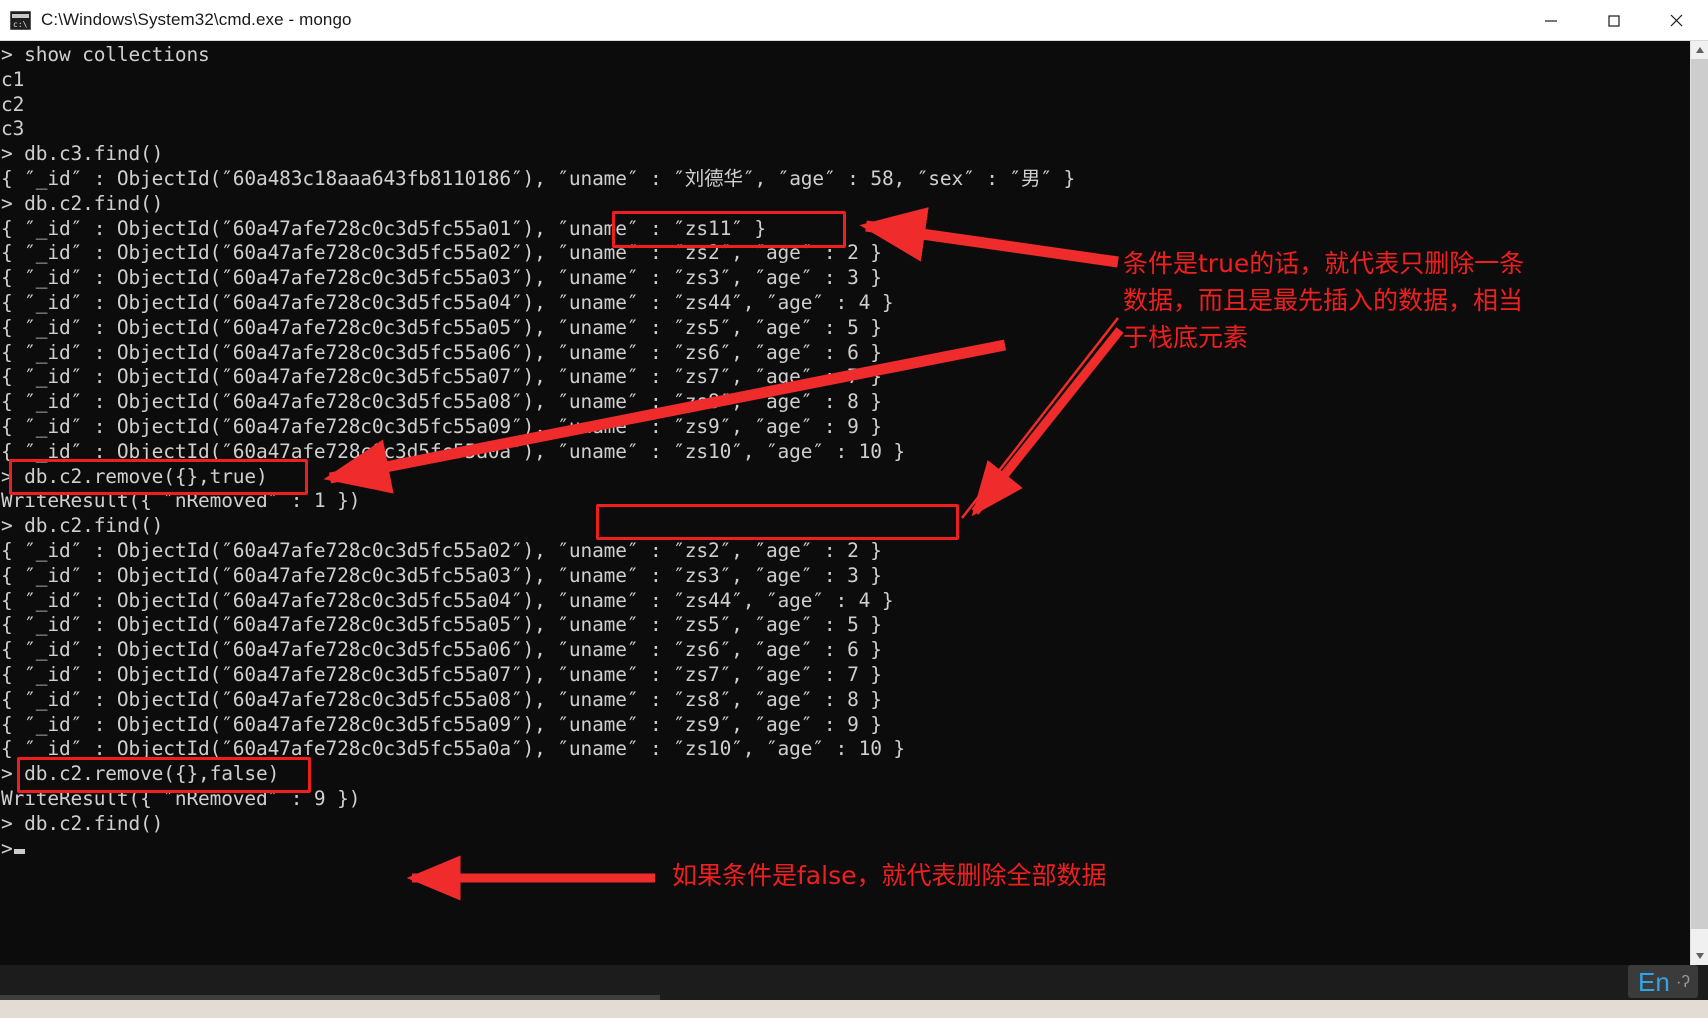 This screenshot has width=1708, height=1018. Describe the element at coordinates (134, 476) in the screenshot. I see `terminal-line: > db.c2.remove({},true)` at that location.